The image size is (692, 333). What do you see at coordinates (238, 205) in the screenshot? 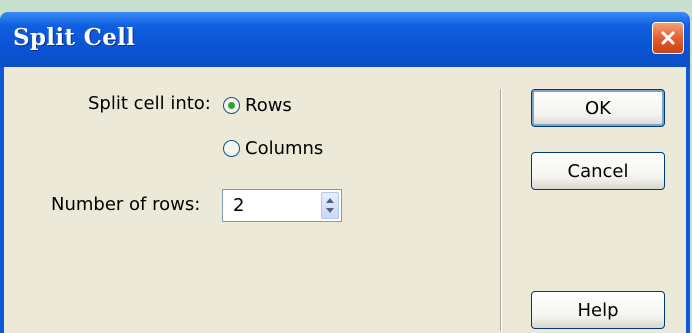
I see `number-of-rows-value: 2` at bounding box center [238, 205].